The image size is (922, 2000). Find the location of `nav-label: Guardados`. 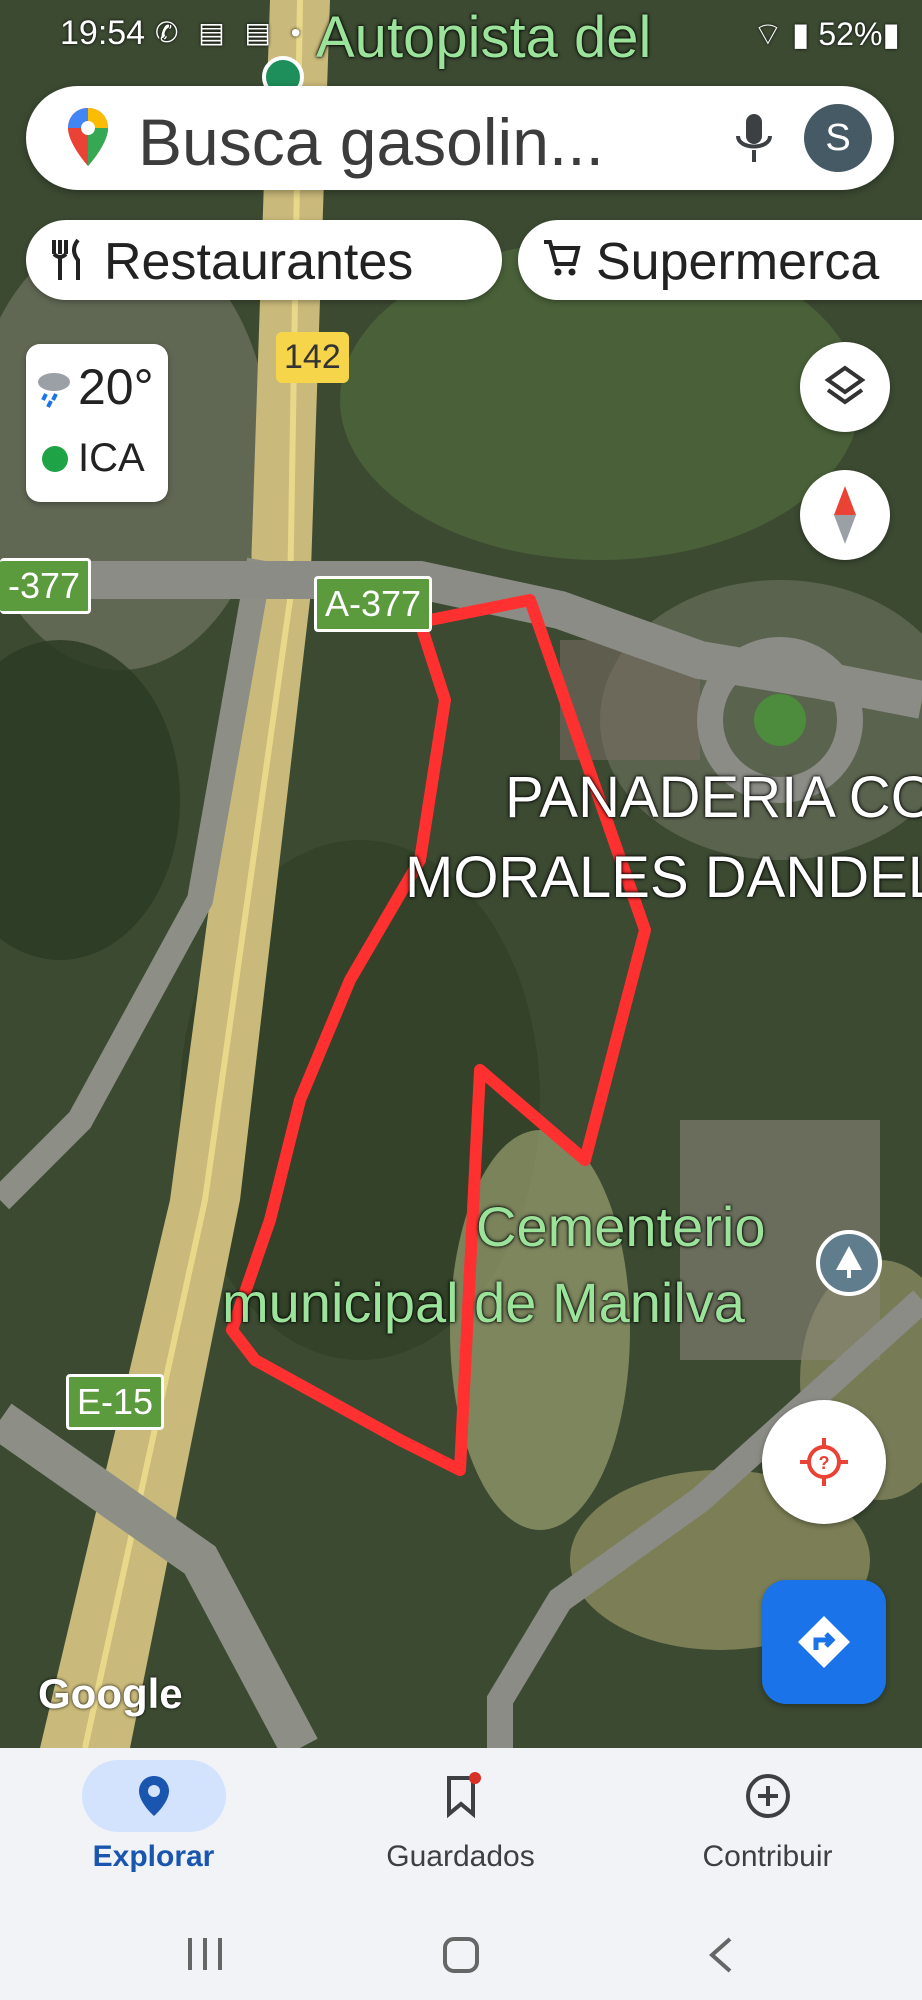

nav-label: Guardados is located at coordinates (460, 1856).